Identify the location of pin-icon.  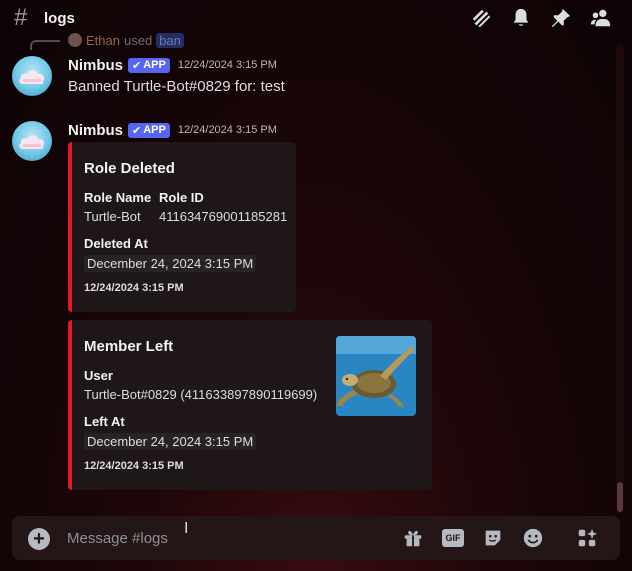
(561, 18).